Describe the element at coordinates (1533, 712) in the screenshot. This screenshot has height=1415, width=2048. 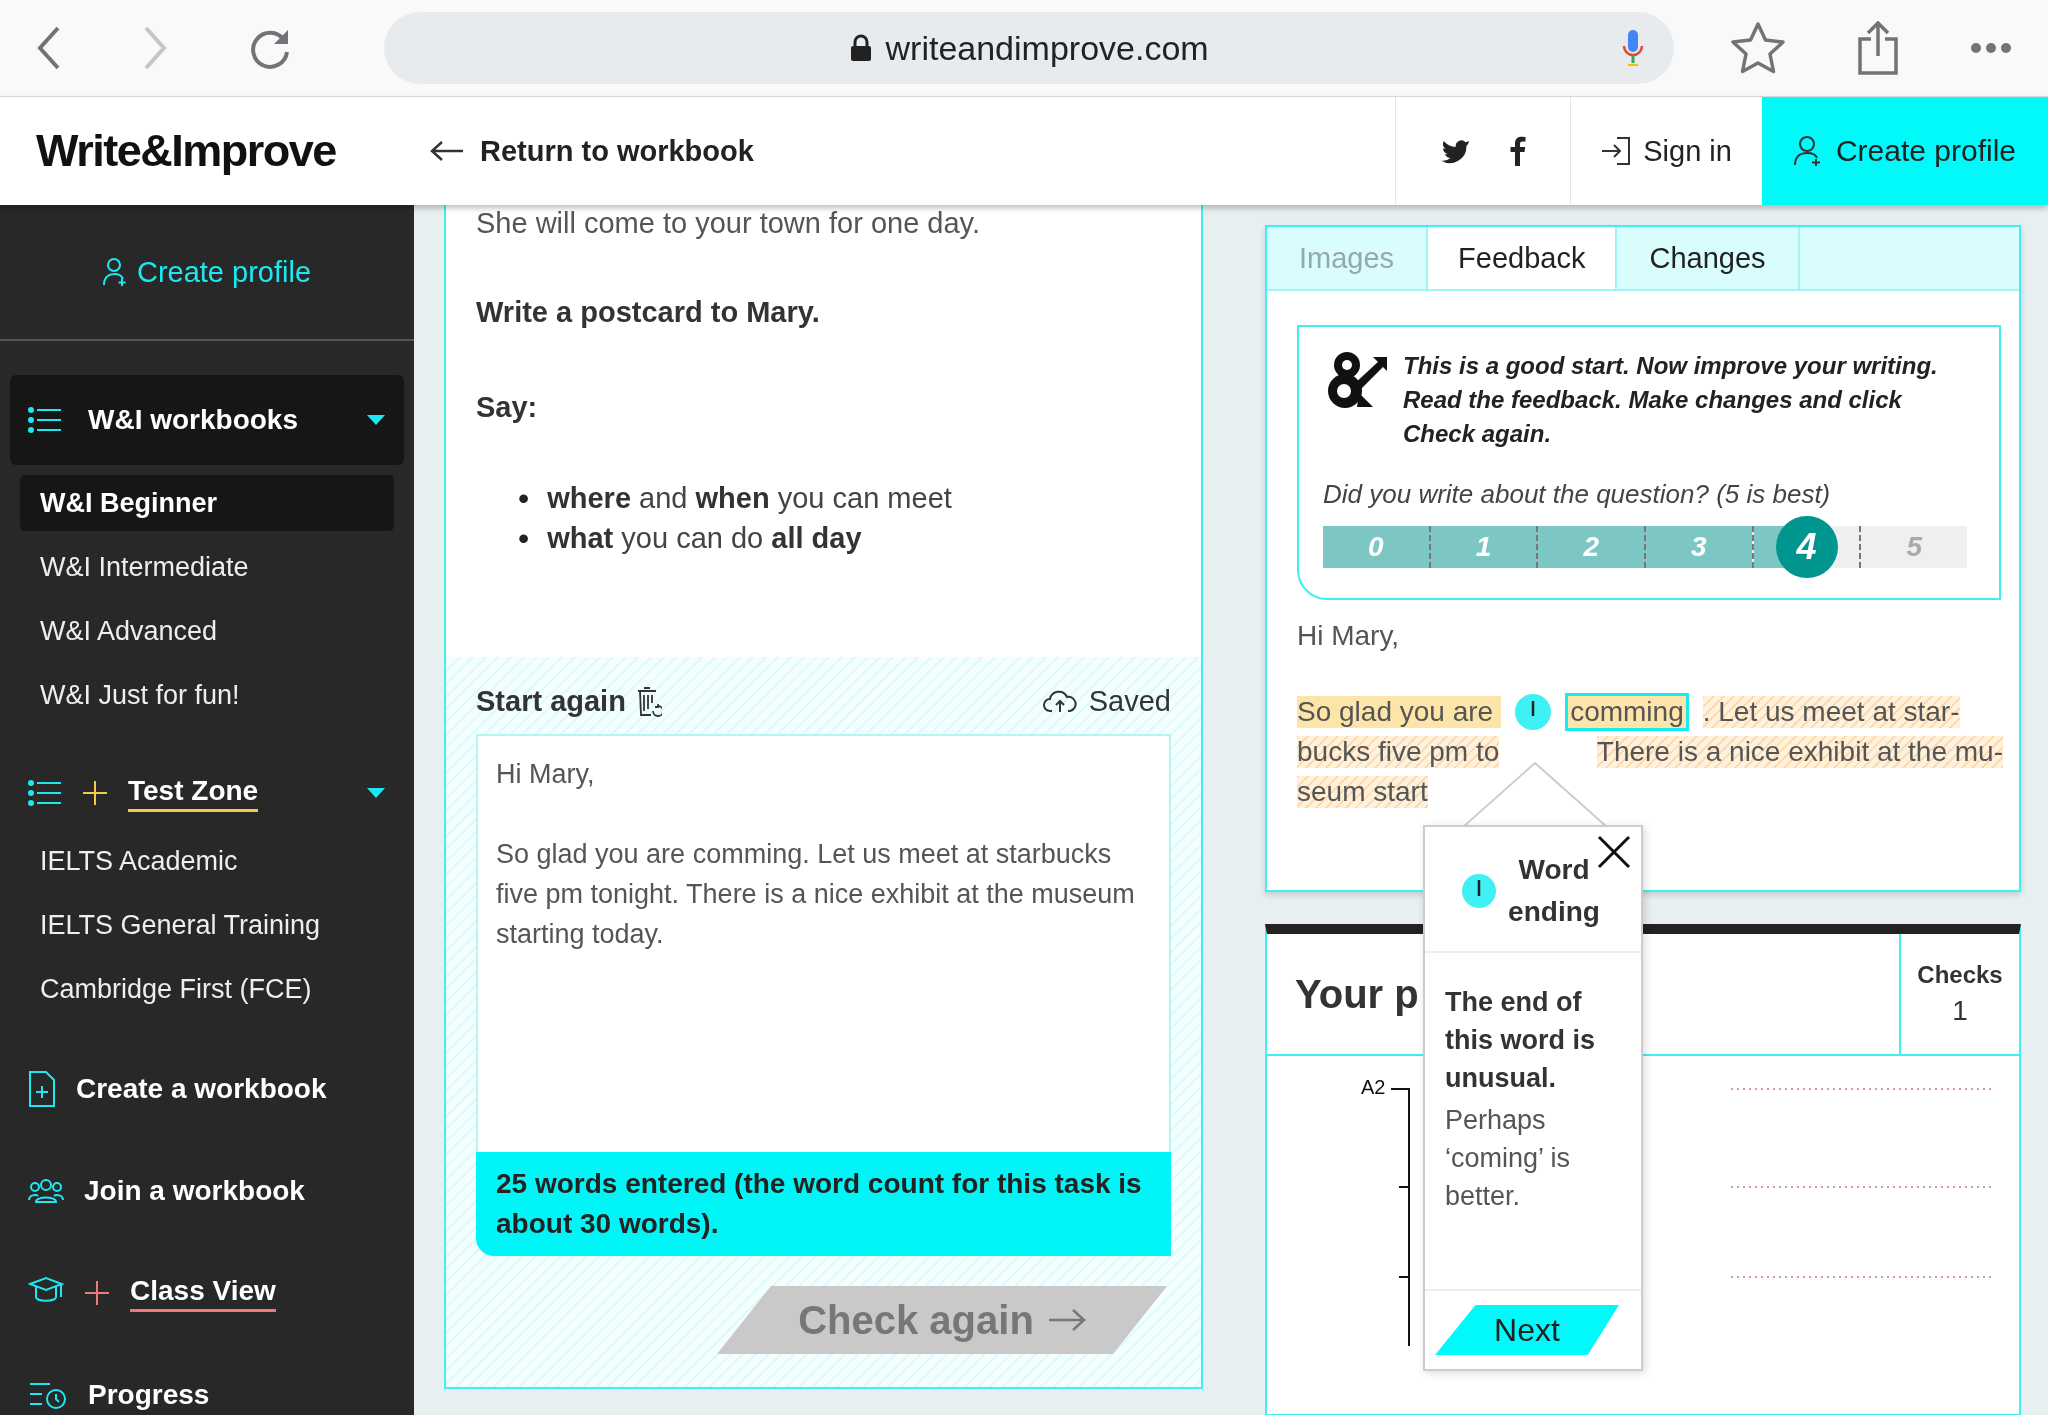
I see `alert-marker-icon` at that location.